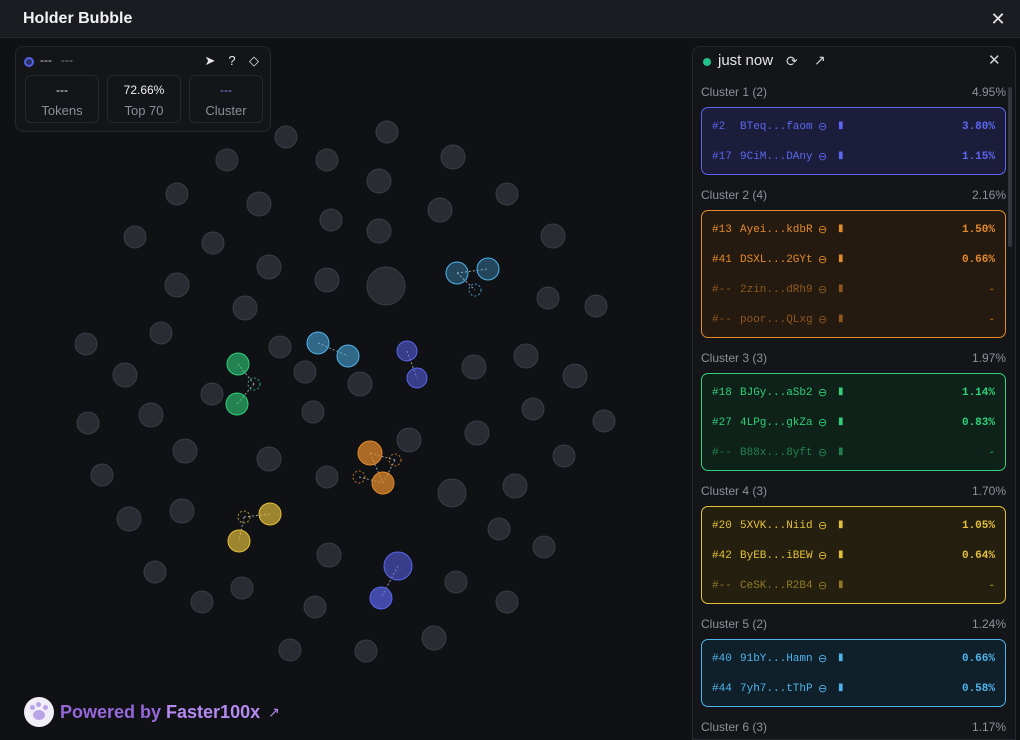 The width and height of the screenshot is (1020, 740). I want to click on holder-address: poor...QLxg, so click(776, 320).